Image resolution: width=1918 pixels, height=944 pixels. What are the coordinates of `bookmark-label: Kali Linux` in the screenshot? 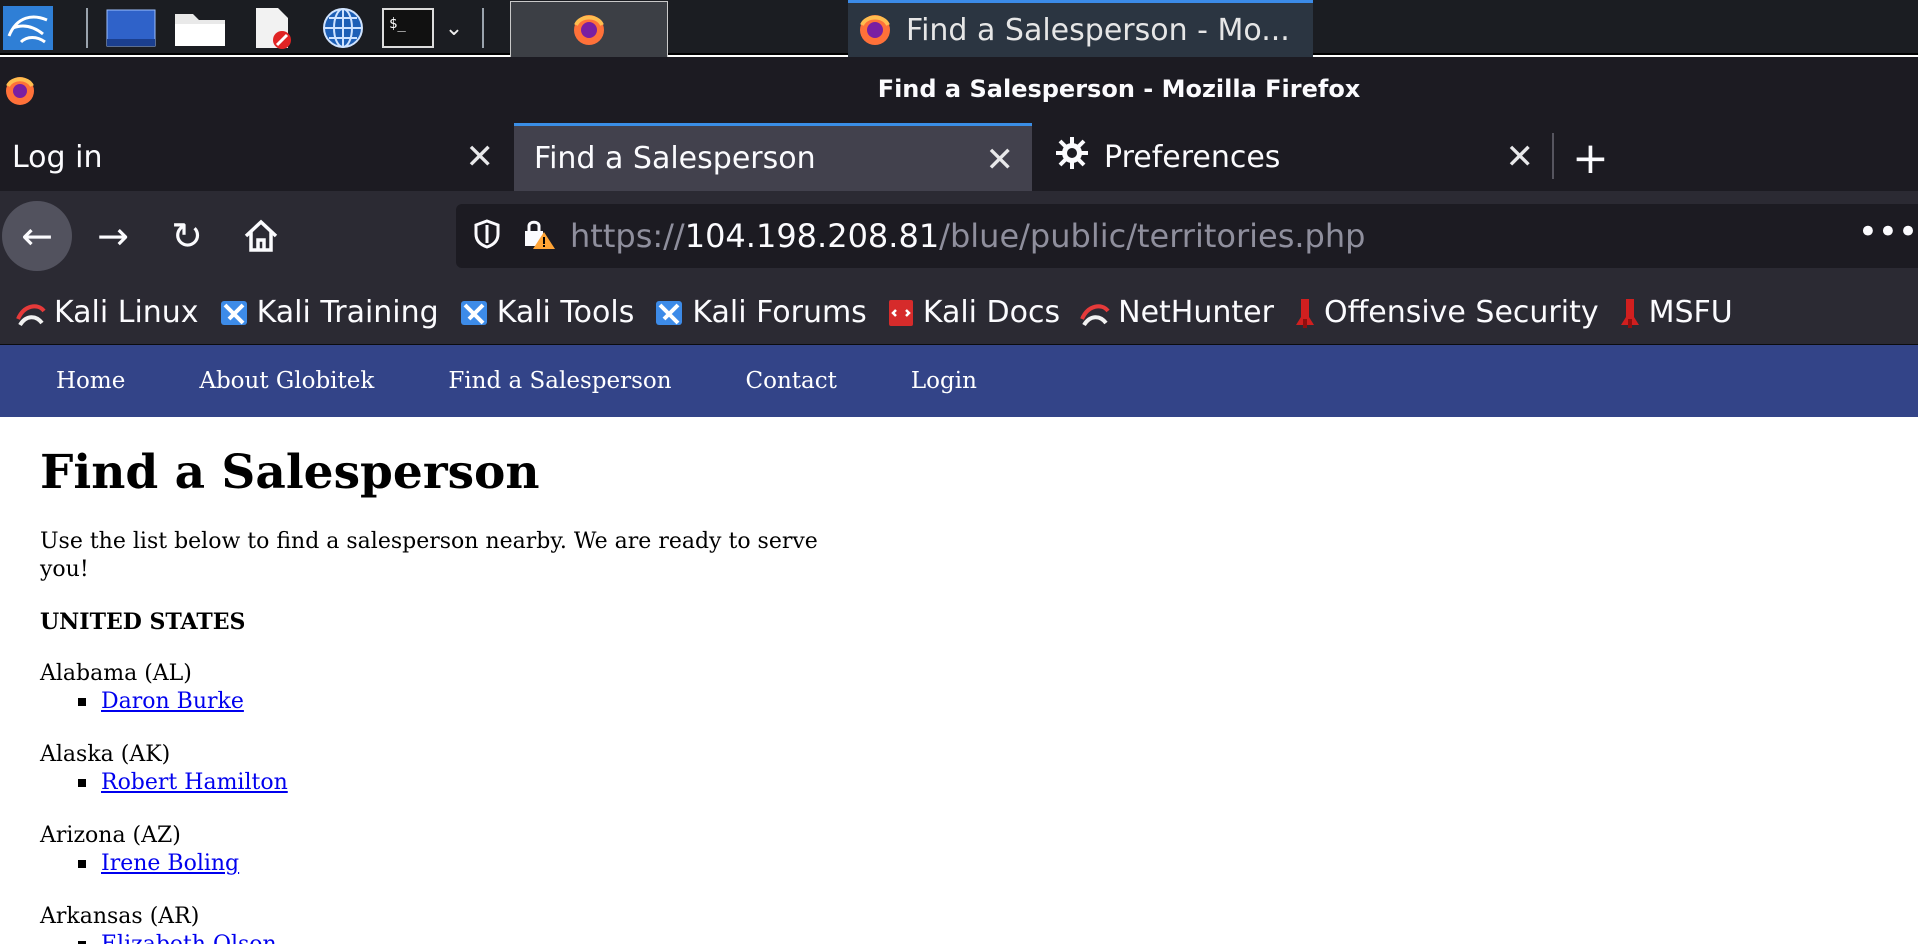 It's located at (126, 312).